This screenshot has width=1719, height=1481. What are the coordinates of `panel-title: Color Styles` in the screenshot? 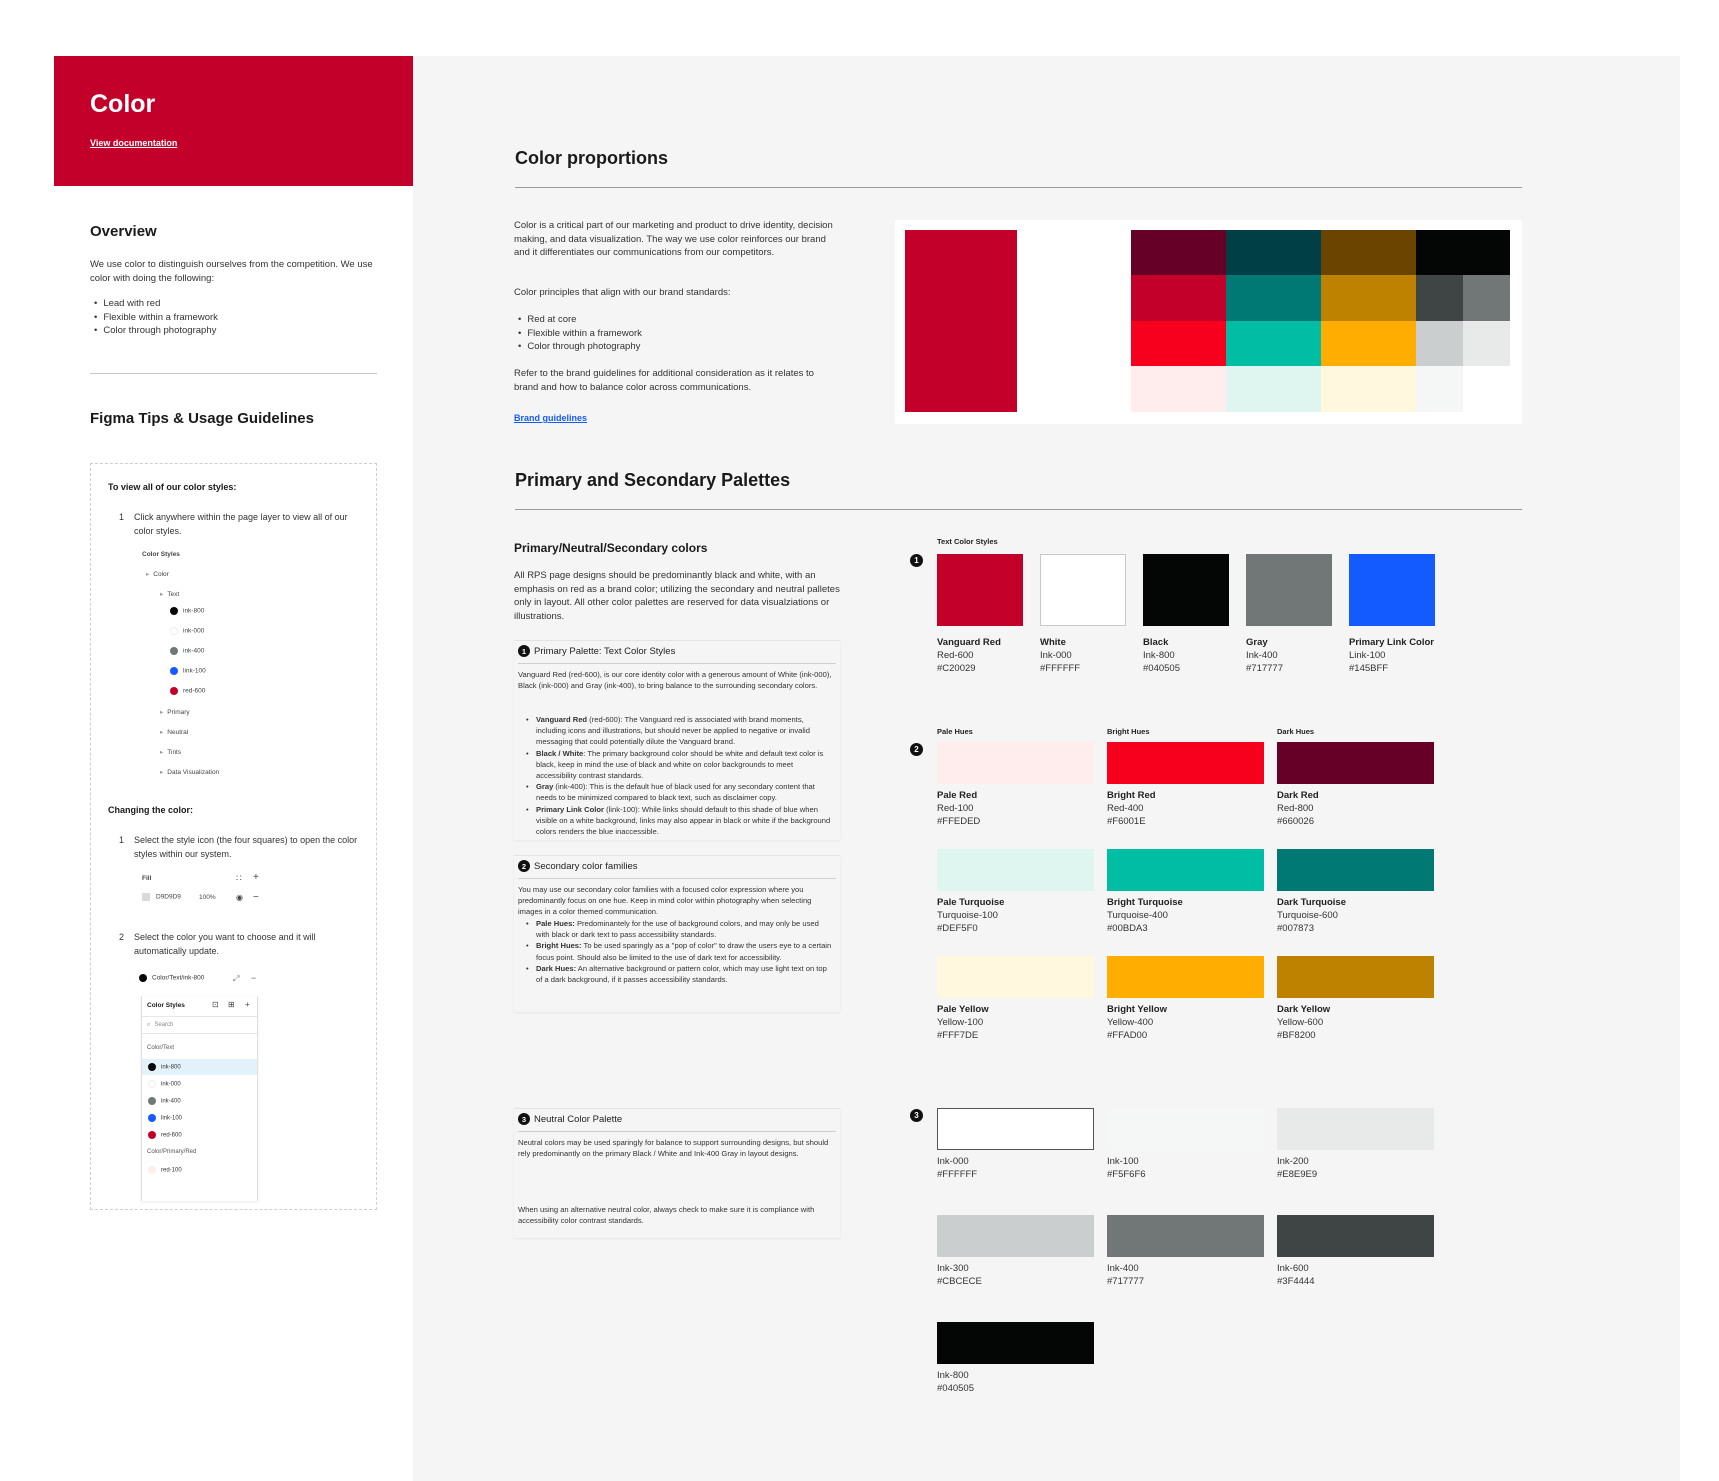 It's located at (166, 1005).